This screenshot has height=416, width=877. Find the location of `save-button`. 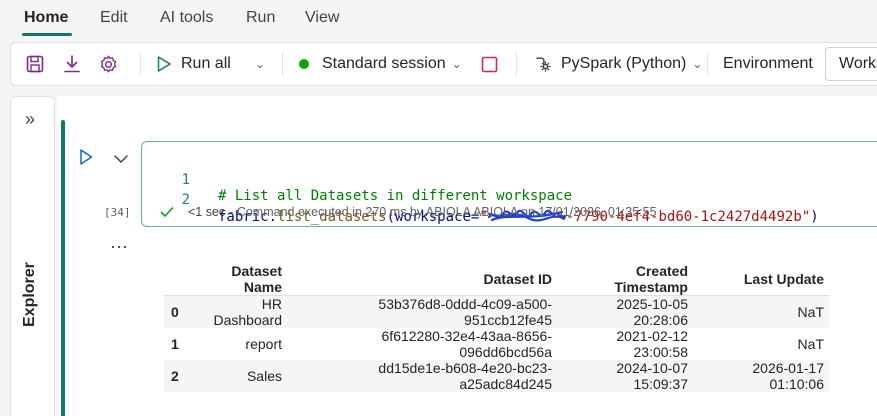

save-button is located at coordinates (35, 64).